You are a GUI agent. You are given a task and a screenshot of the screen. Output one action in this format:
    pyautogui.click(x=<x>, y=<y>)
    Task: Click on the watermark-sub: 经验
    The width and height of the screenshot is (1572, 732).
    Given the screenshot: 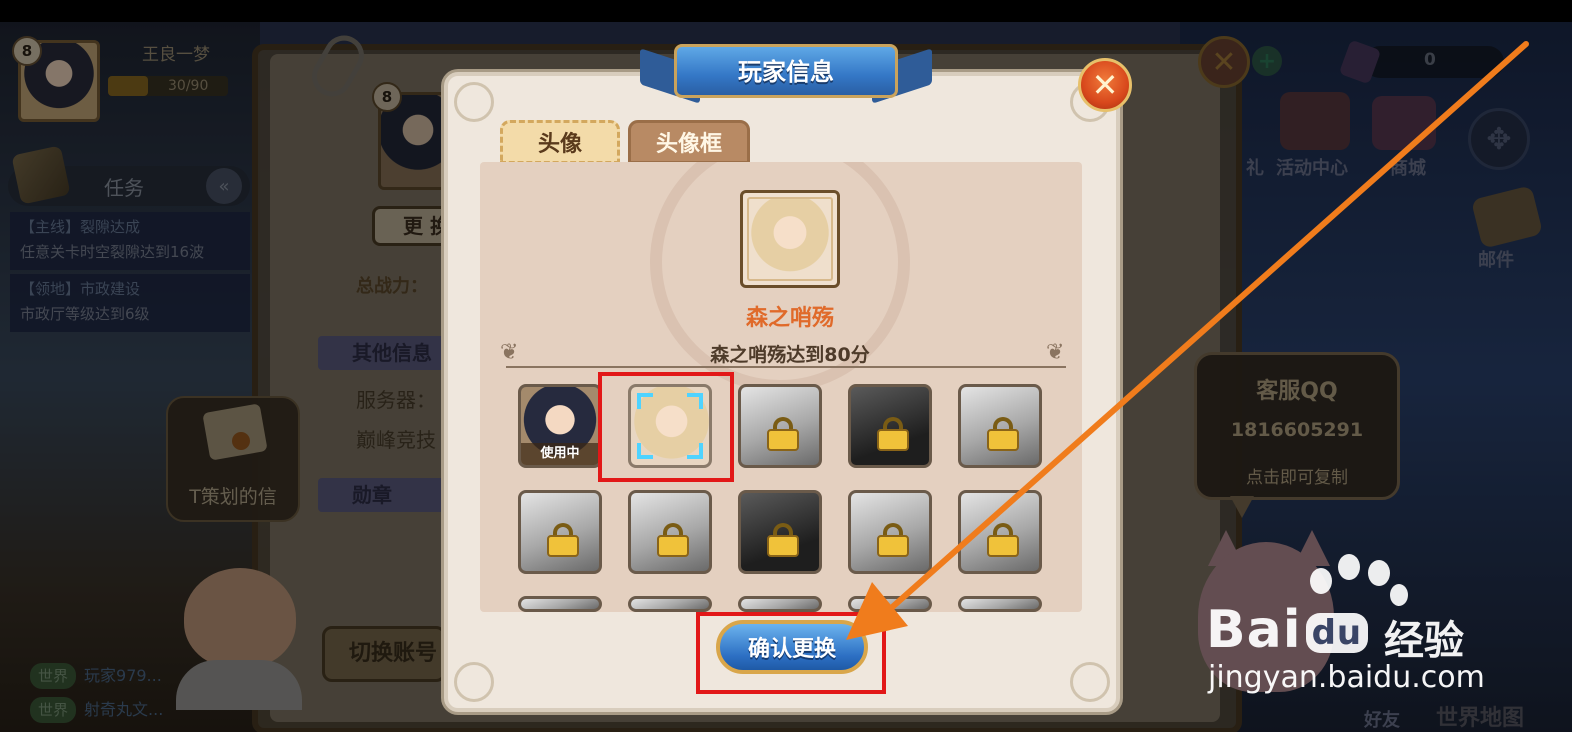 What is the action you would take?
    pyautogui.click(x=1424, y=641)
    